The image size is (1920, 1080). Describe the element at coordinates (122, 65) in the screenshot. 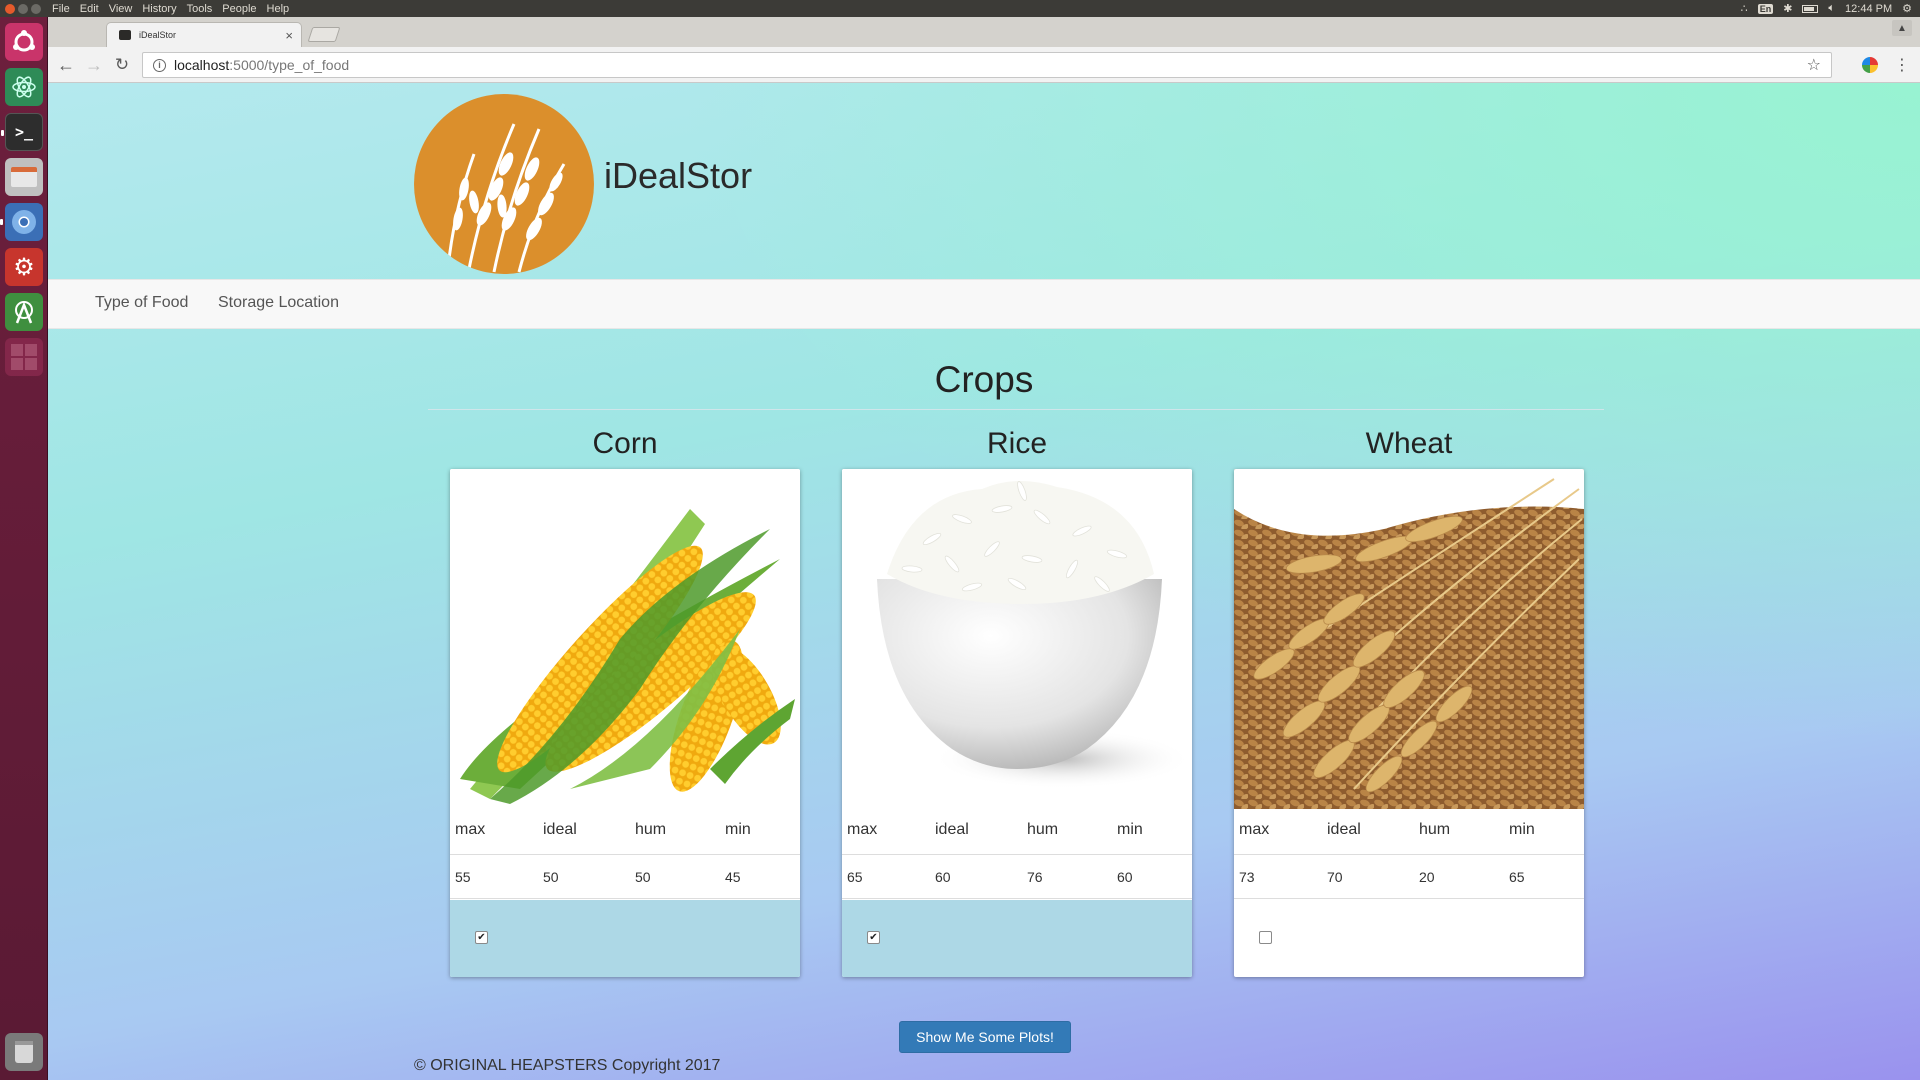

I see `reload-icon: ↻` at that location.